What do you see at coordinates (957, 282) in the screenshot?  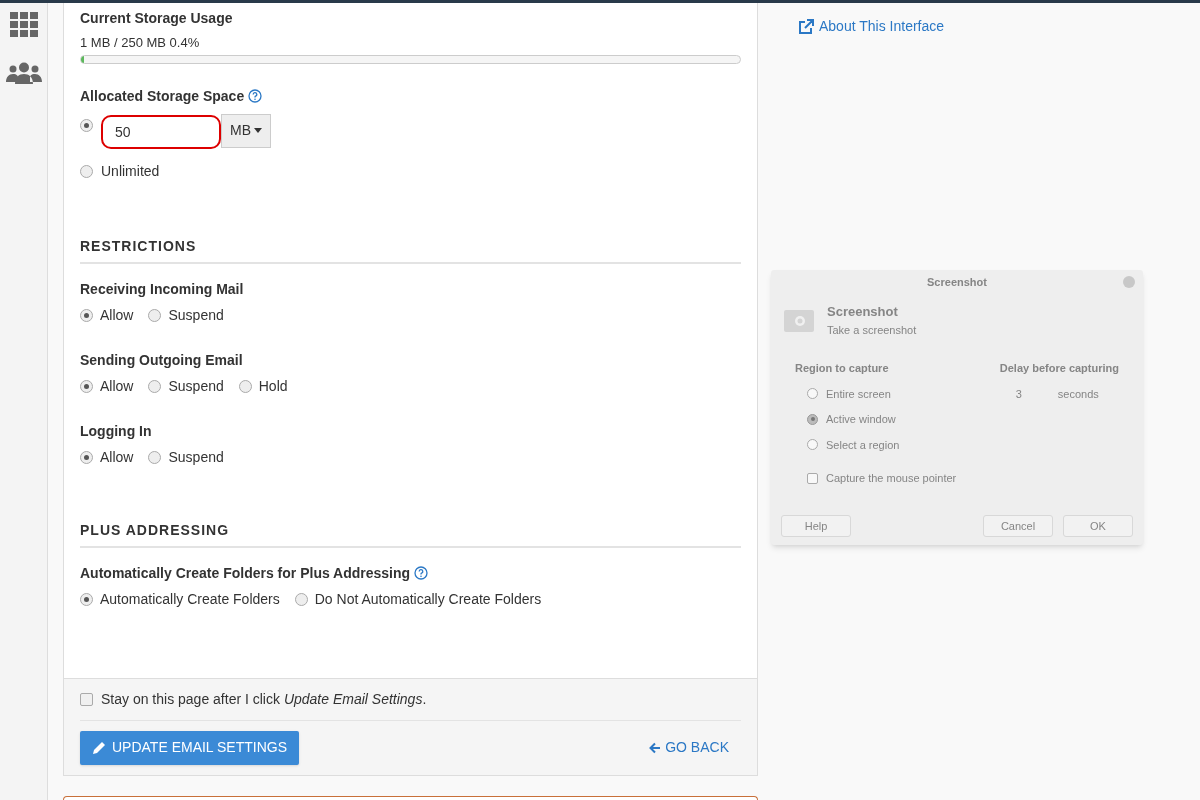 I see `window-title: Screenshot` at bounding box center [957, 282].